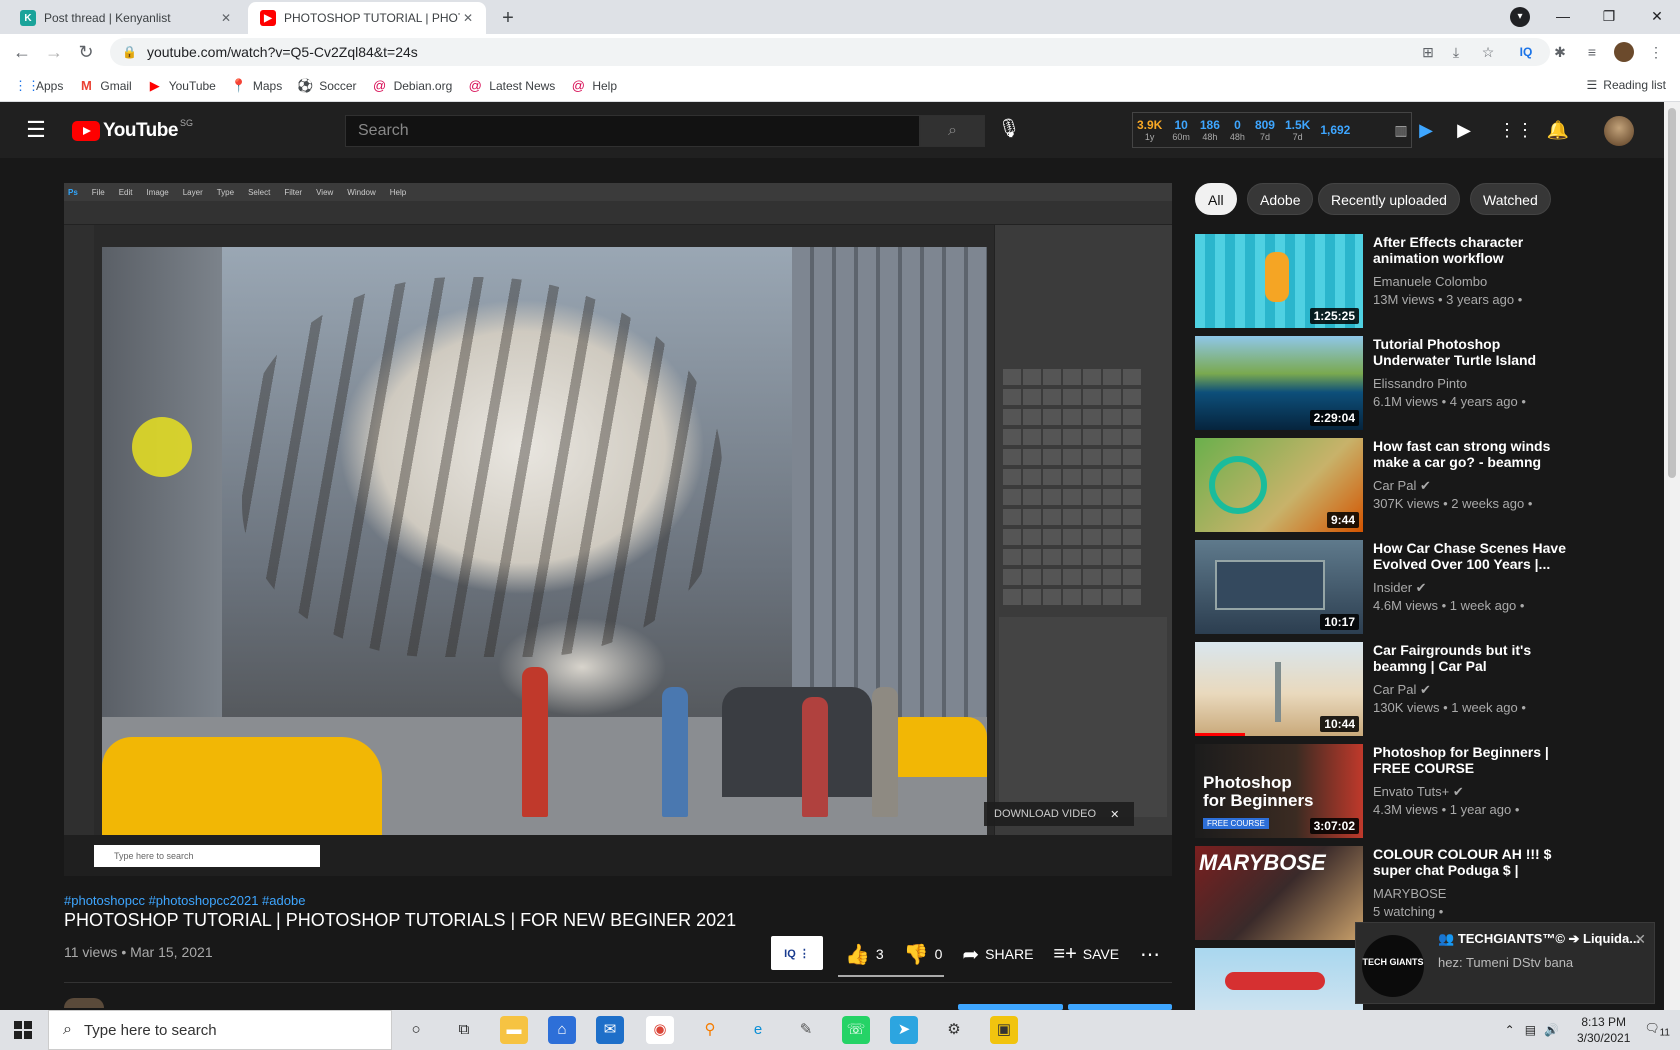 Image resolution: width=1680 pixels, height=1050 pixels. What do you see at coordinates (797, 953) in the screenshot?
I see `vidiq-button: IQ ⋮` at bounding box center [797, 953].